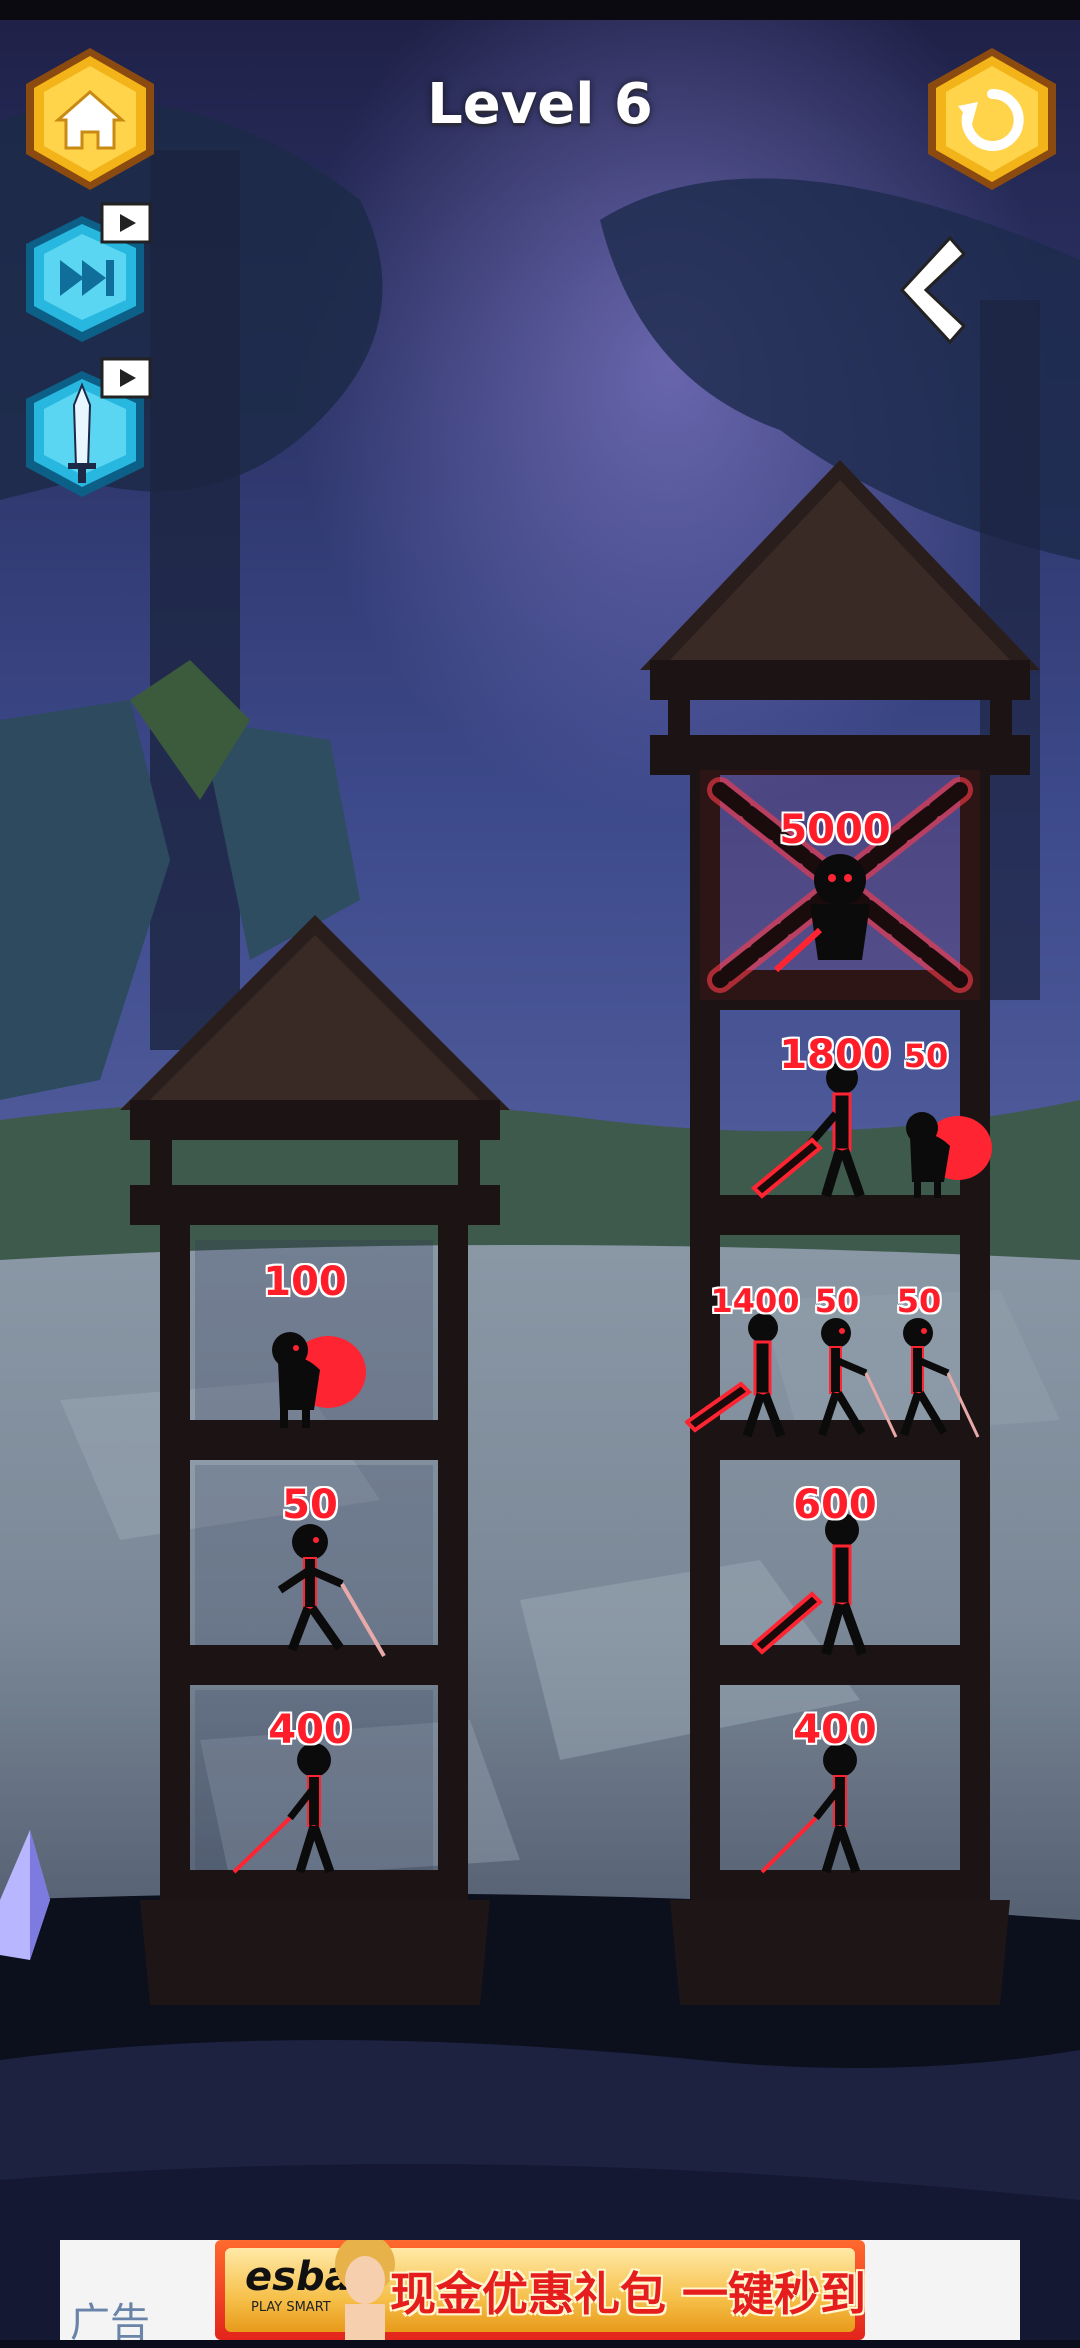  I want to click on player-unit-swordsman, so click(295, 1810).